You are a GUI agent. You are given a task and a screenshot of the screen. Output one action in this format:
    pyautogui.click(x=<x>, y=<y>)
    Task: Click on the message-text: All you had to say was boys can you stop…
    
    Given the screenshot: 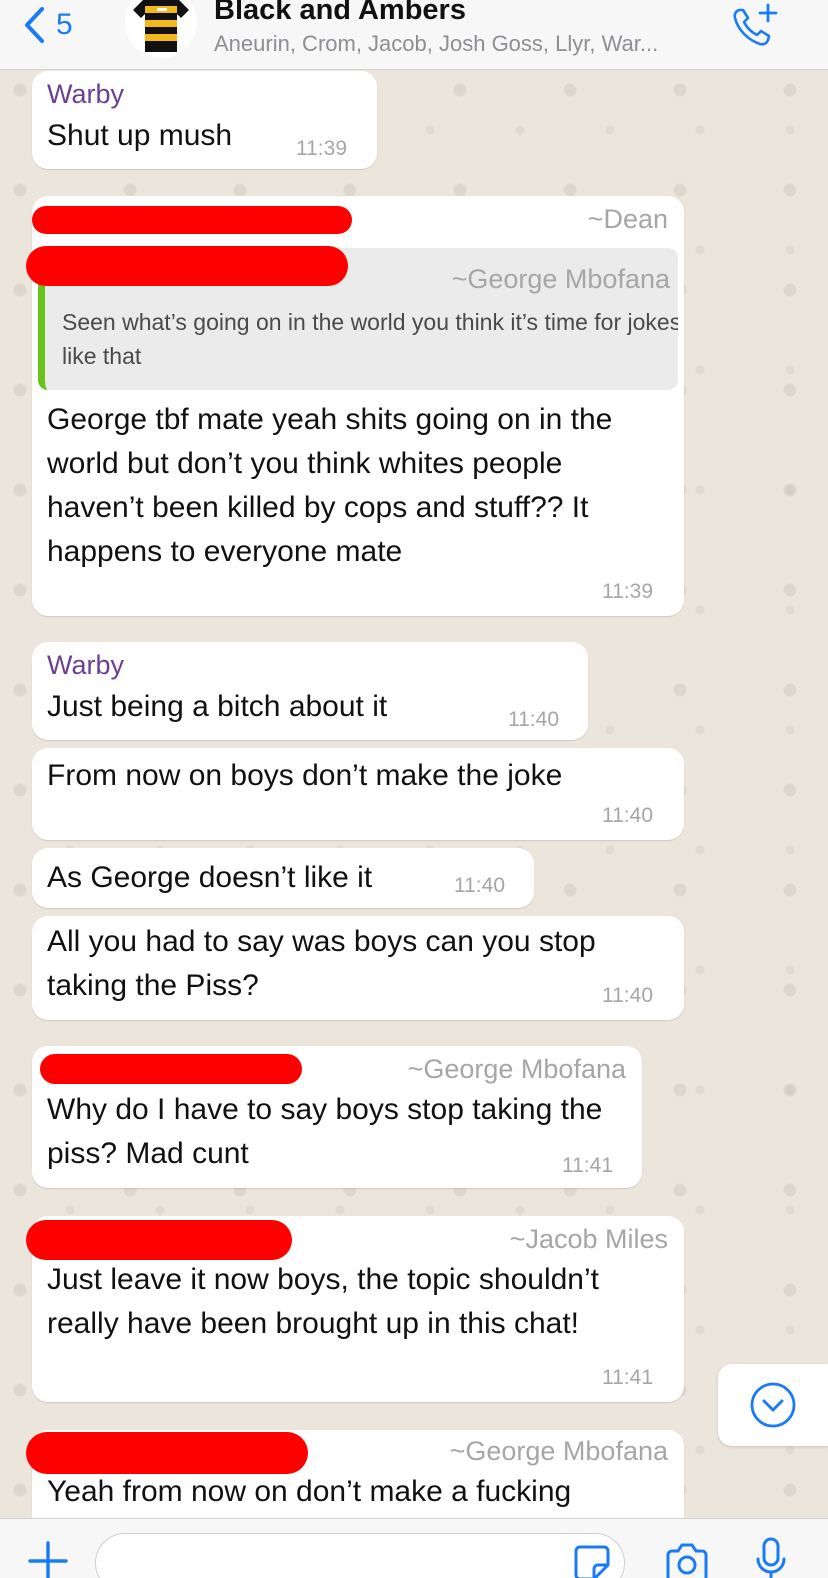 What is the action you would take?
    pyautogui.click(x=321, y=963)
    